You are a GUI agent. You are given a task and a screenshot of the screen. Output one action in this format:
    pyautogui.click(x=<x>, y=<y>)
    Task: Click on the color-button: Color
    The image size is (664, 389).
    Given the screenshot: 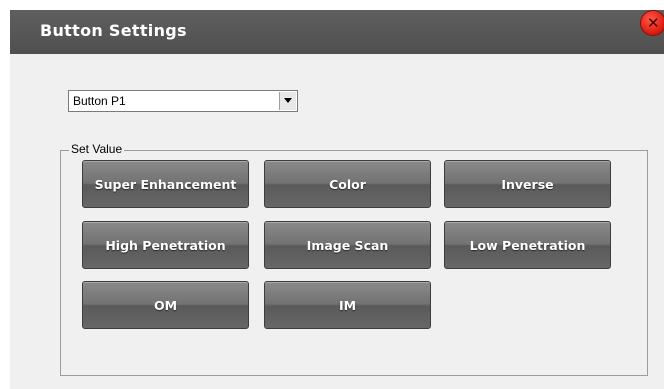 What is the action you would take?
    pyautogui.click(x=347, y=184)
    